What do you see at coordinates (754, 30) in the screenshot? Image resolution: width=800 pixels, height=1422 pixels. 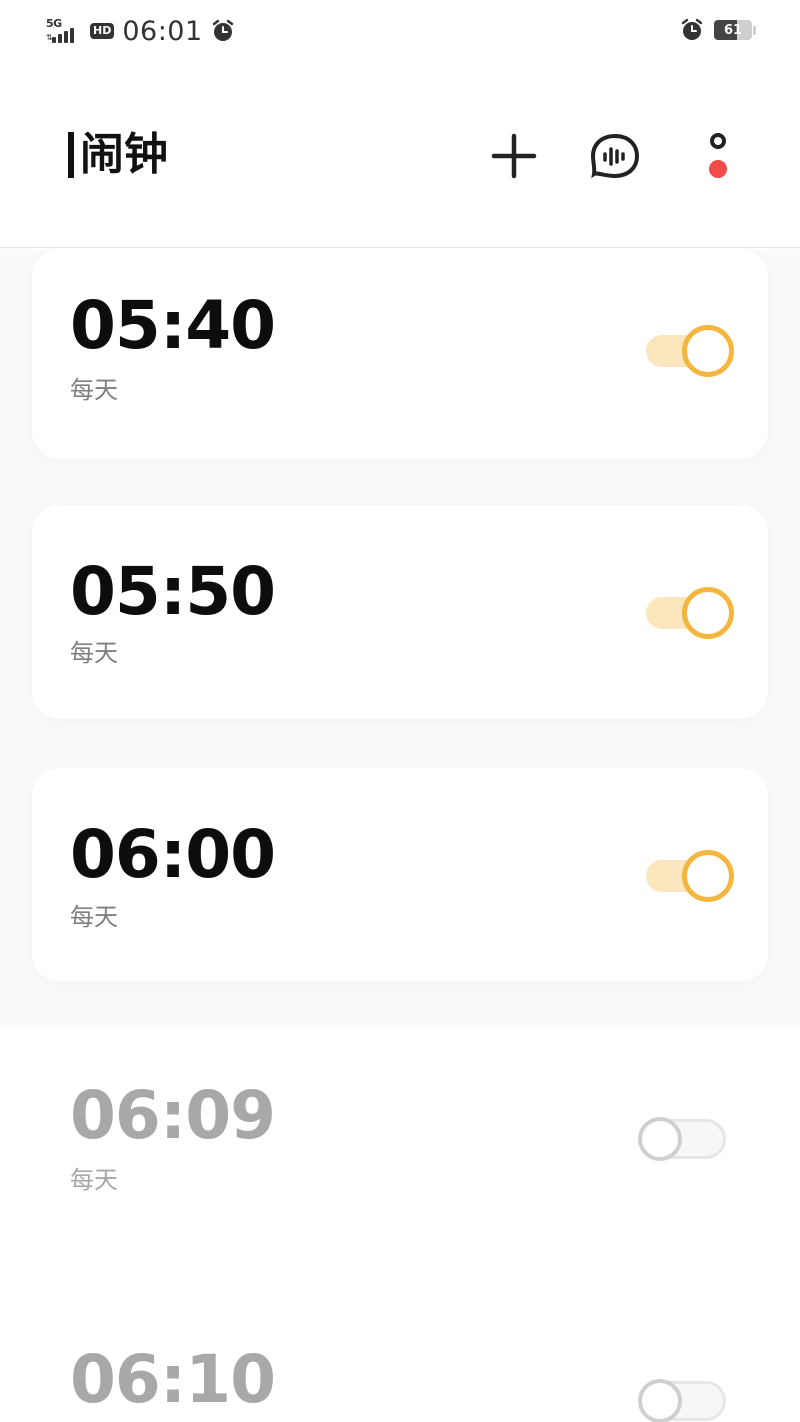 I see `battery-tip` at bounding box center [754, 30].